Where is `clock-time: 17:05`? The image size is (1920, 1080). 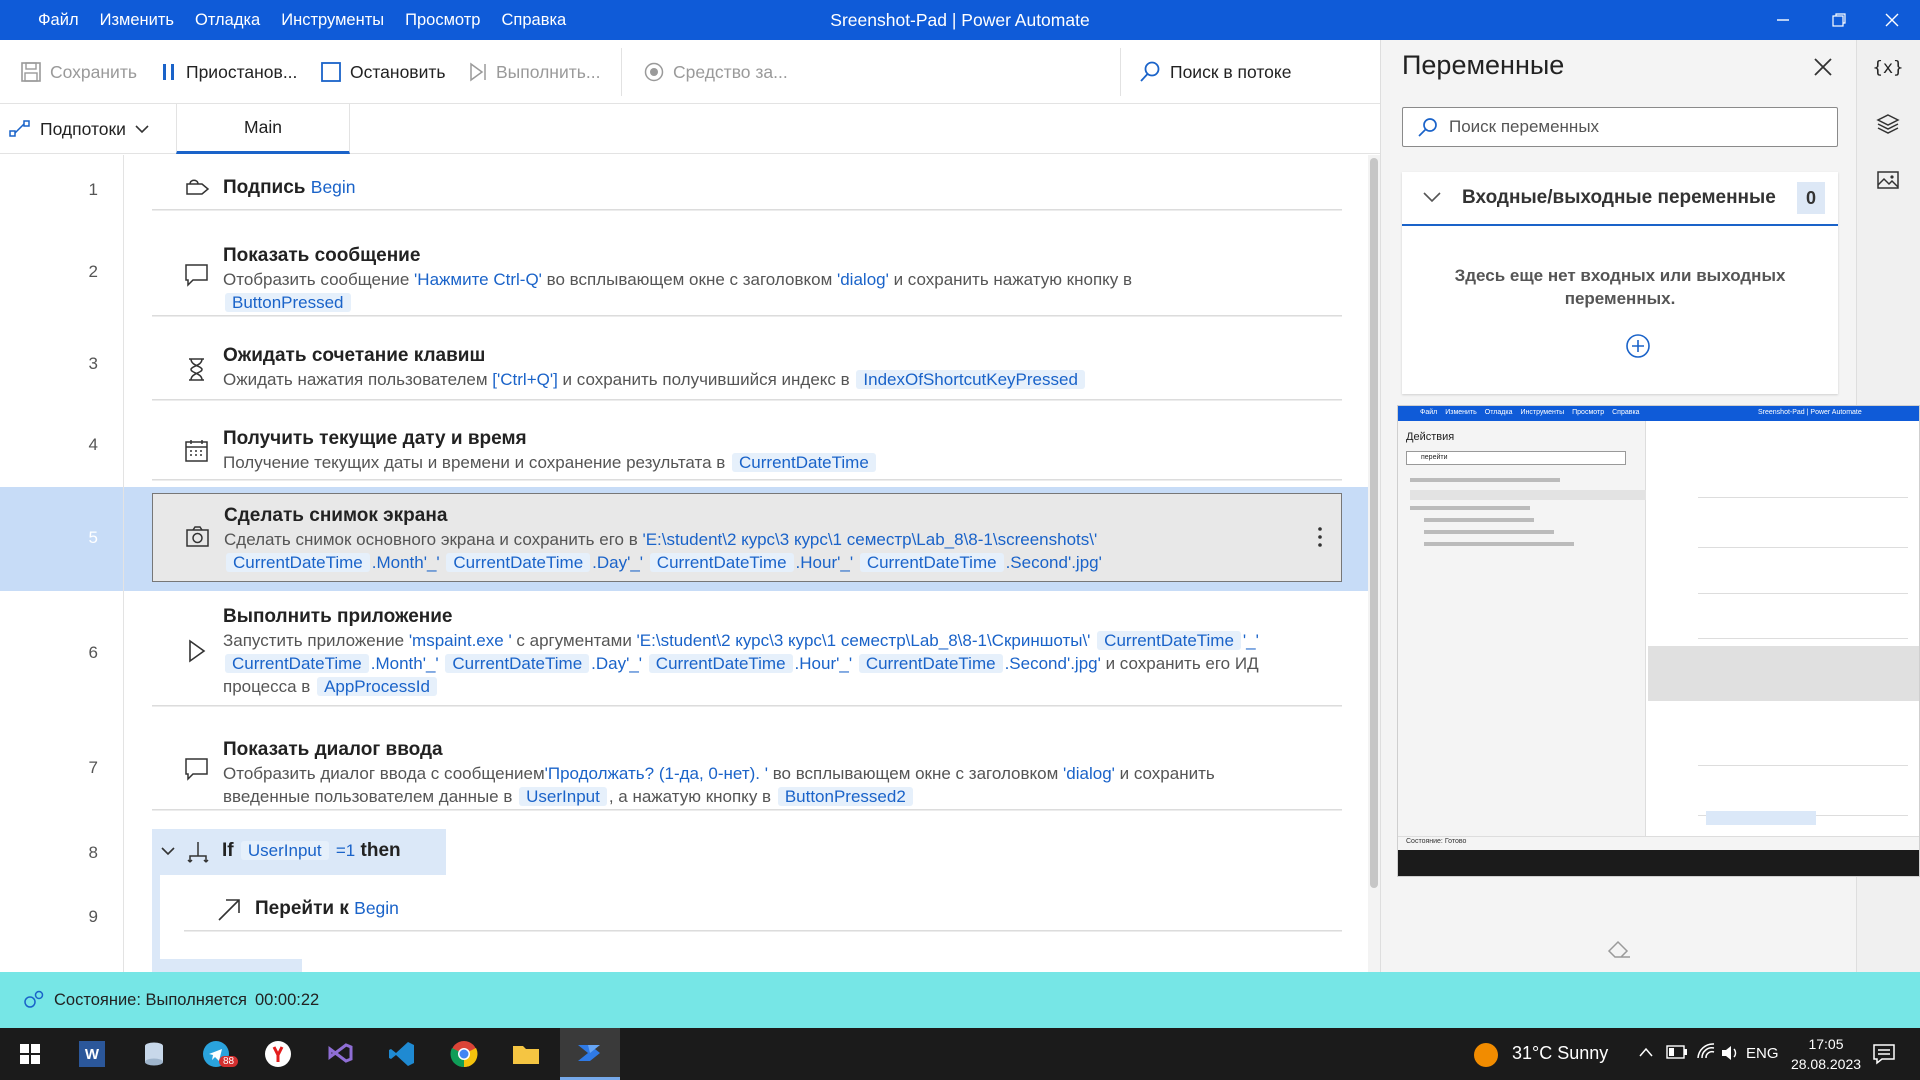
clock-time: 17:05 is located at coordinates (1826, 1044).